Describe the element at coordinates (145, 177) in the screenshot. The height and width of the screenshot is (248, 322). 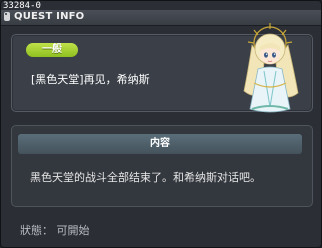
I see `content-text: 黑色天堂的战斗全部结束了。和希纳斯对话吧。` at that location.